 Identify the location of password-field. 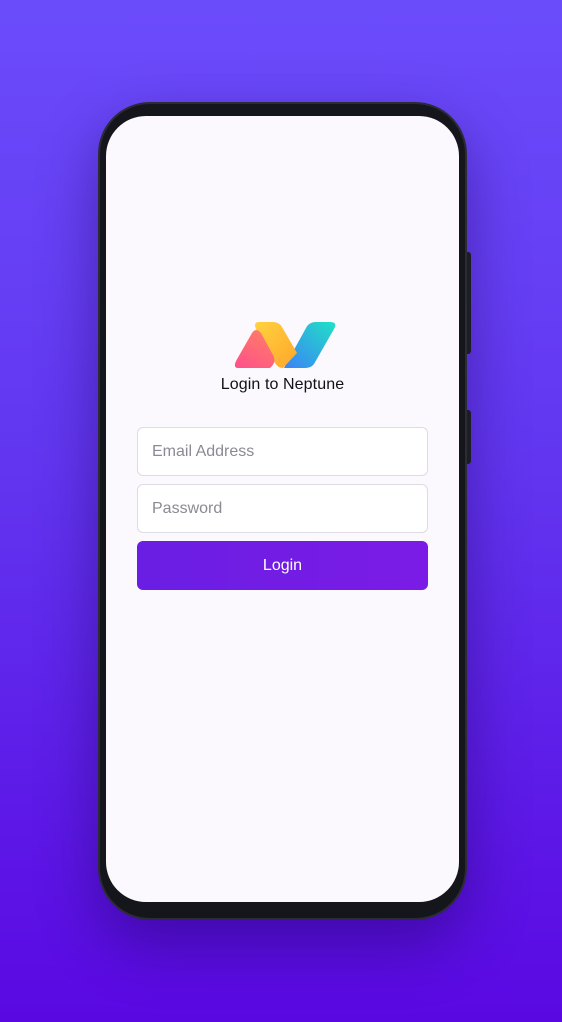
(282, 508).